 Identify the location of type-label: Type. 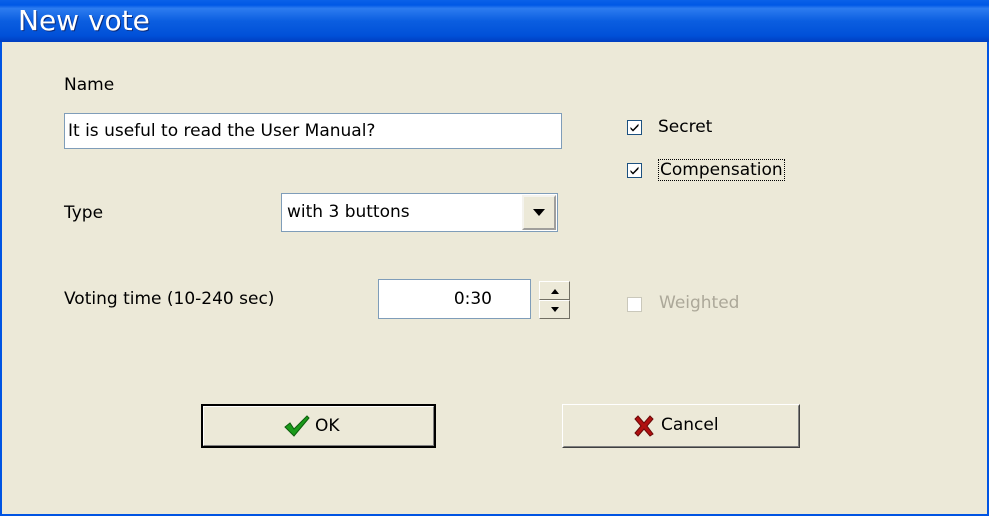
(84, 213).